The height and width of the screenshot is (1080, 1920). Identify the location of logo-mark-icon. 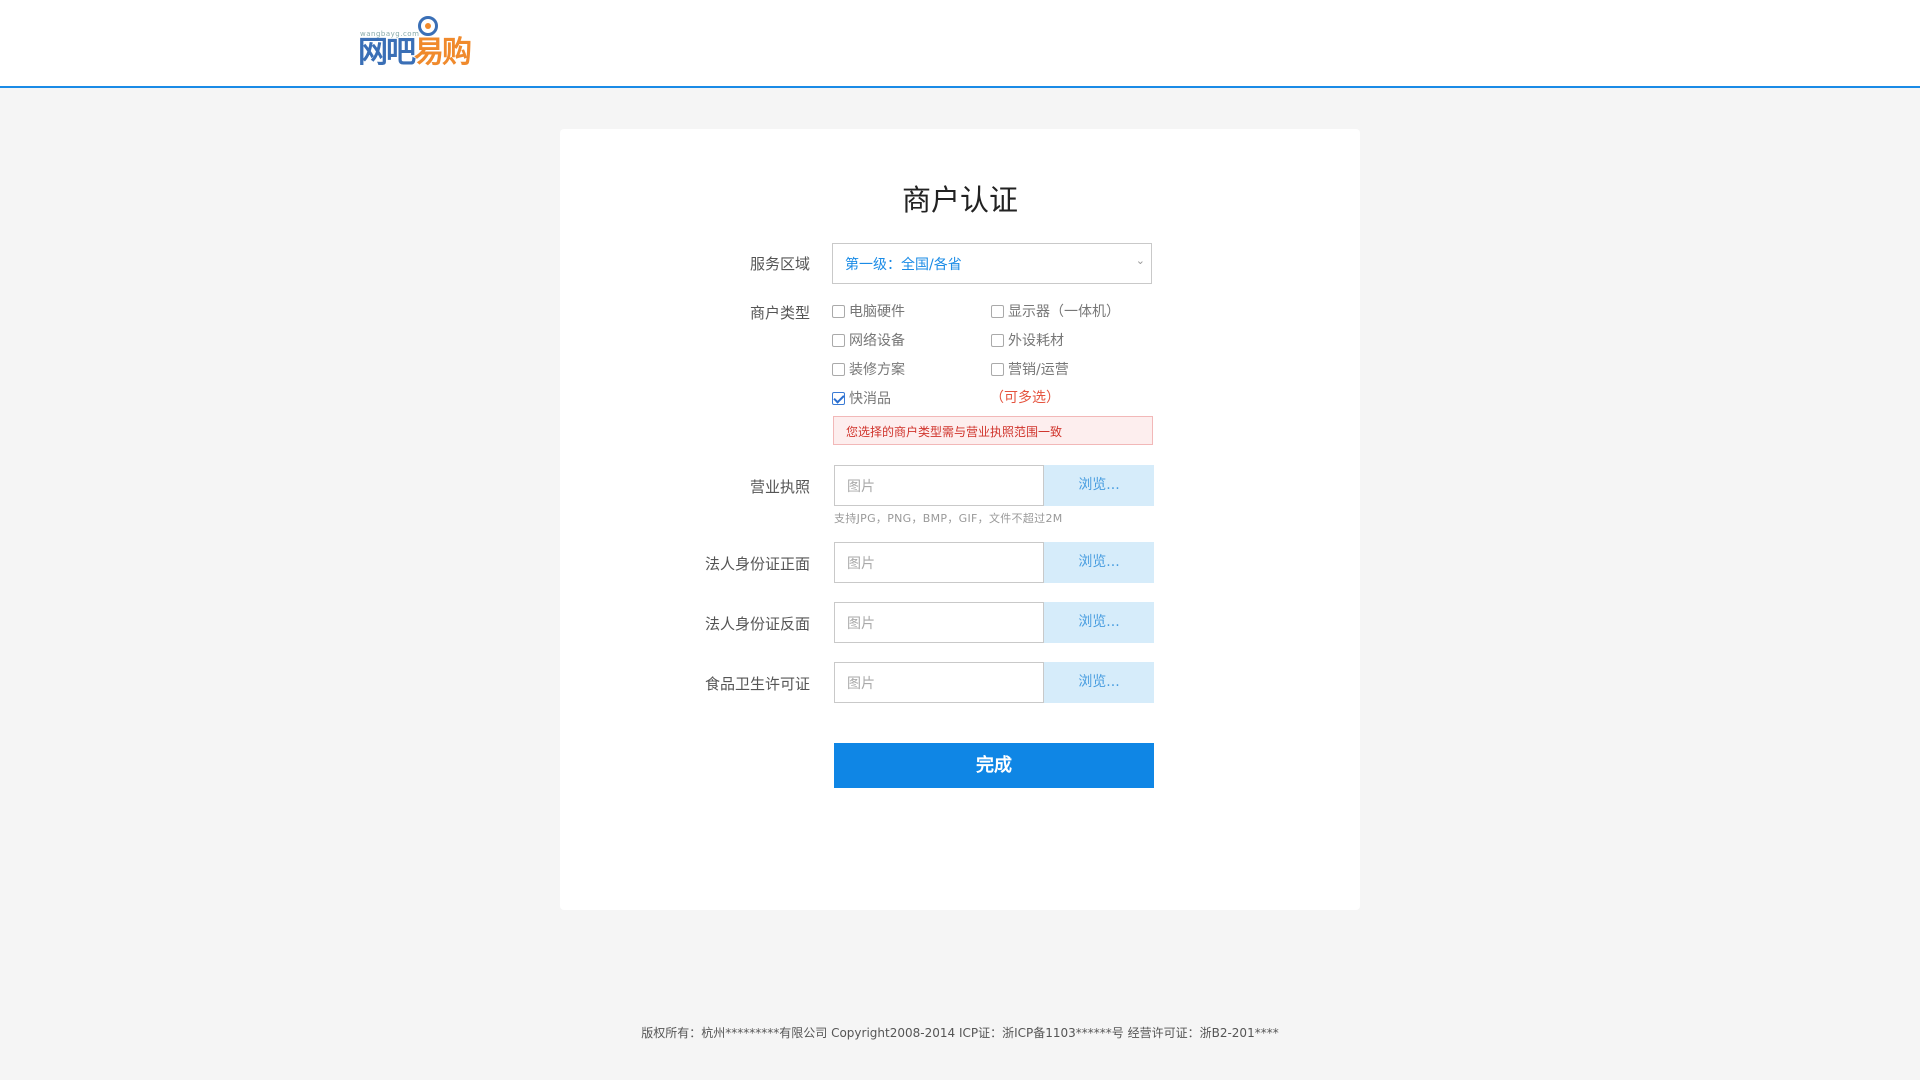
(428, 26).